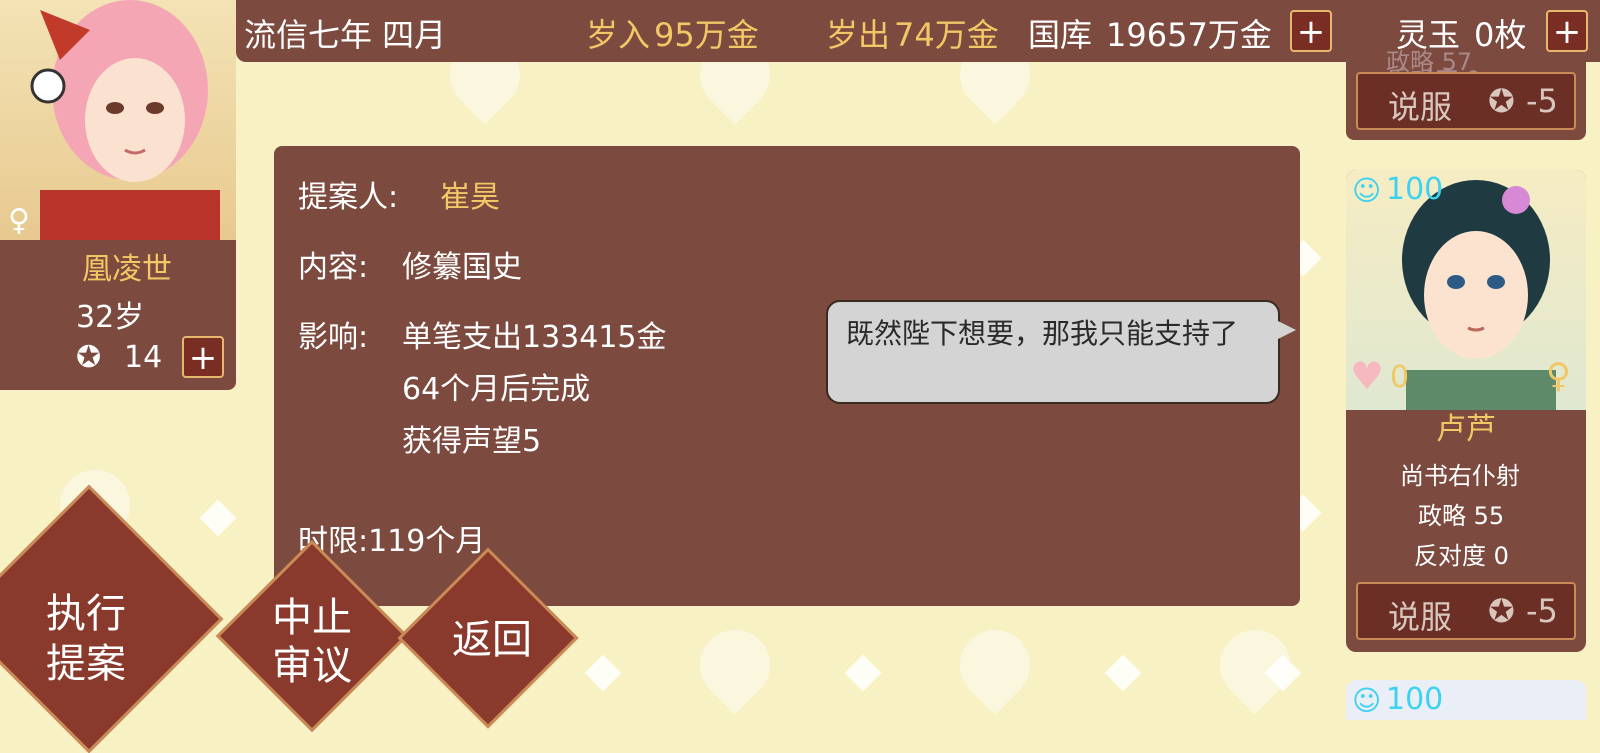 The height and width of the screenshot is (753, 1600). What do you see at coordinates (110, 317) in the screenshot?
I see `ruler-age: 32岁` at bounding box center [110, 317].